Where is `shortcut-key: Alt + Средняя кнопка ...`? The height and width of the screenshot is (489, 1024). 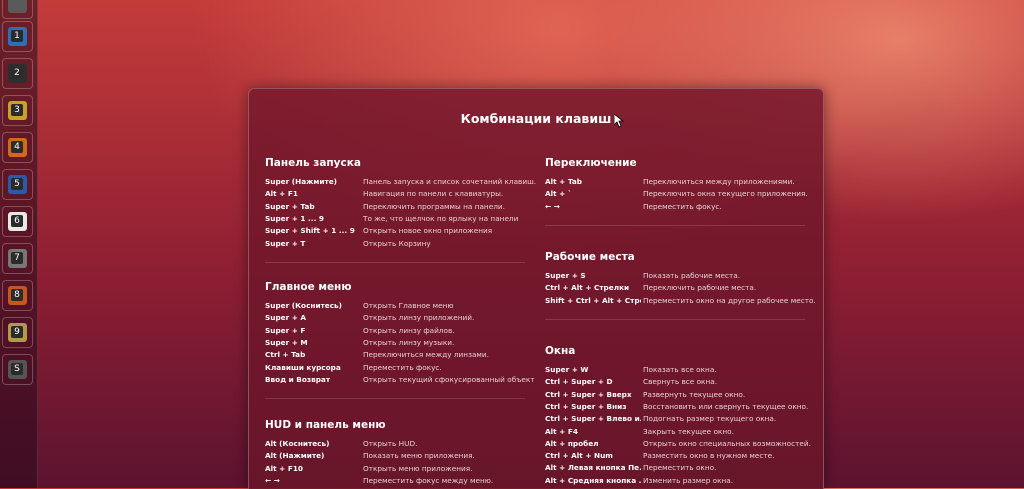
shortcut-key: Alt + Средняя кнопка ... is located at coordinates (593, 480).